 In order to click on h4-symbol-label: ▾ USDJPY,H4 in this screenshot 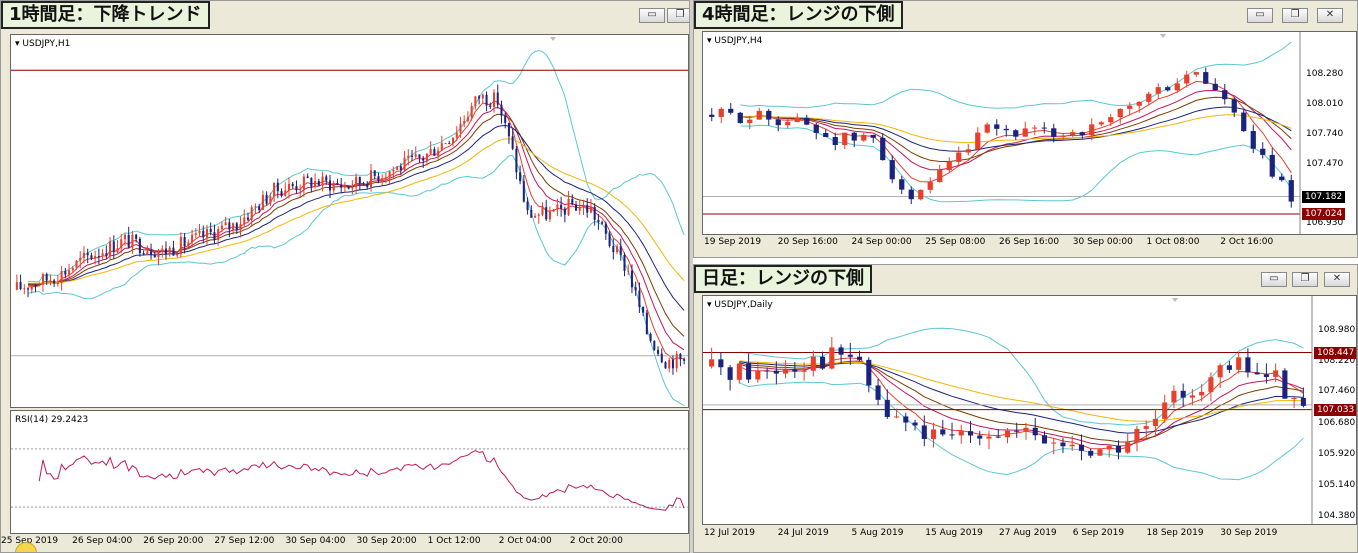, I will do `click(735, 41)`.